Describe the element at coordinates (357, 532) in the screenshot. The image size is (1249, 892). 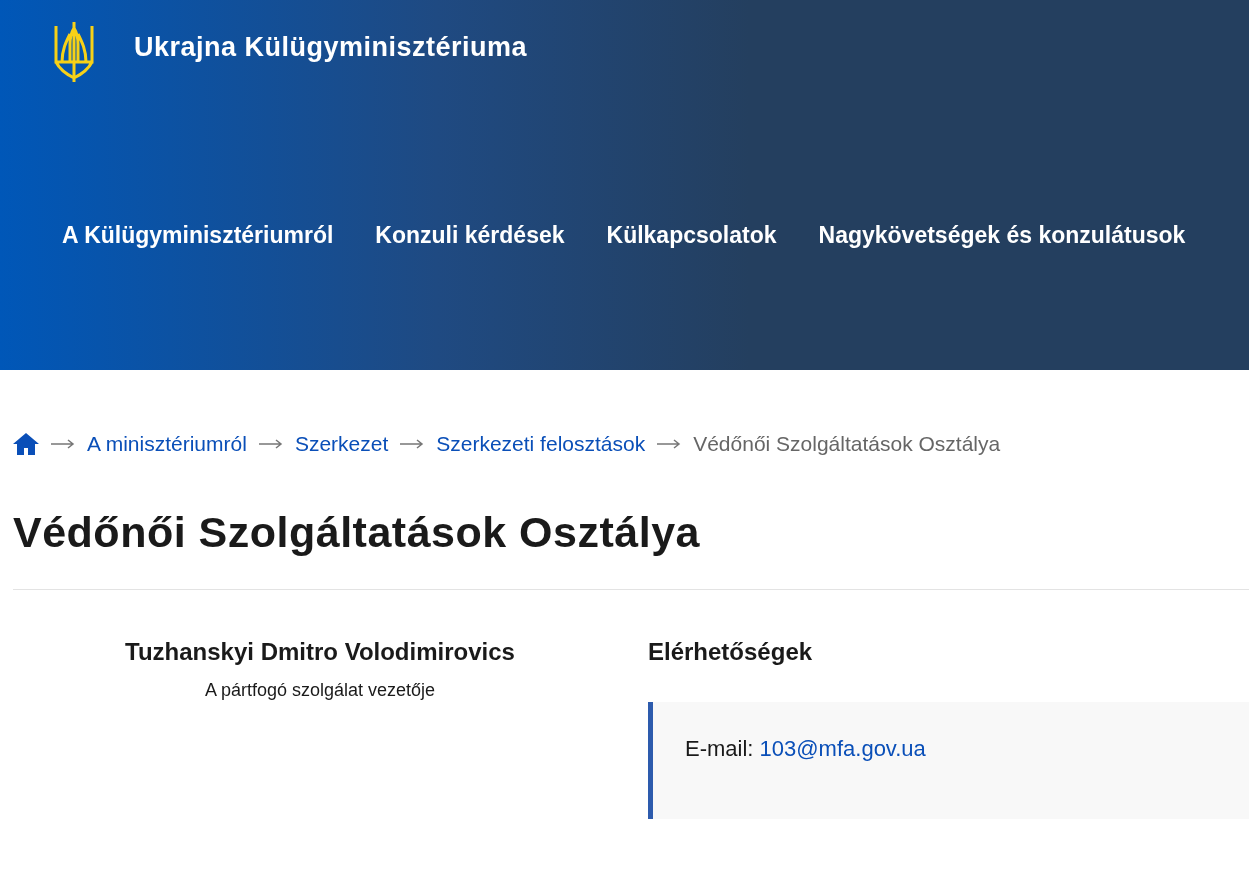
I see `page-title: Védőnői Szolgáltatások Osztálya` at that location.